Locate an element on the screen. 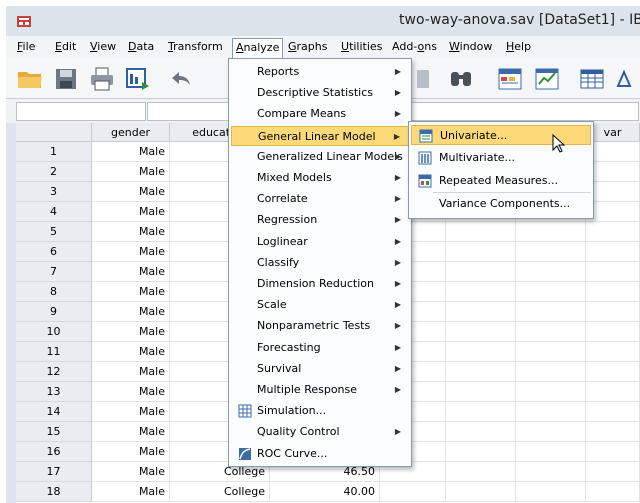  recall-dialog-icon is located at coordinates (138, 79).